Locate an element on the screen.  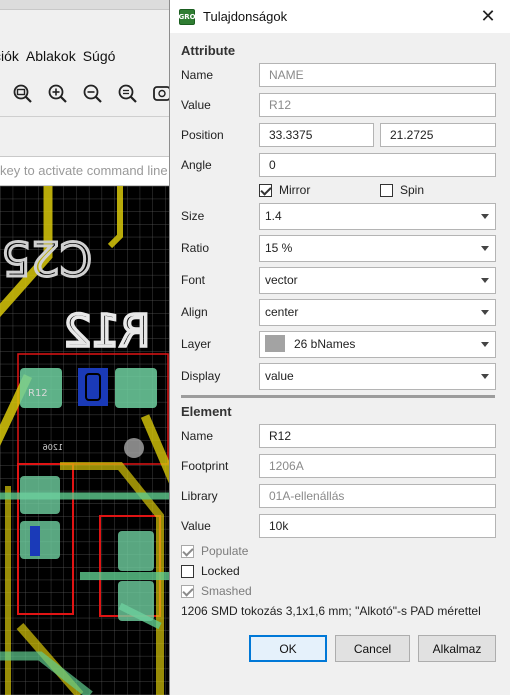
smashed-checkbox is located at coordinates (187, 591).